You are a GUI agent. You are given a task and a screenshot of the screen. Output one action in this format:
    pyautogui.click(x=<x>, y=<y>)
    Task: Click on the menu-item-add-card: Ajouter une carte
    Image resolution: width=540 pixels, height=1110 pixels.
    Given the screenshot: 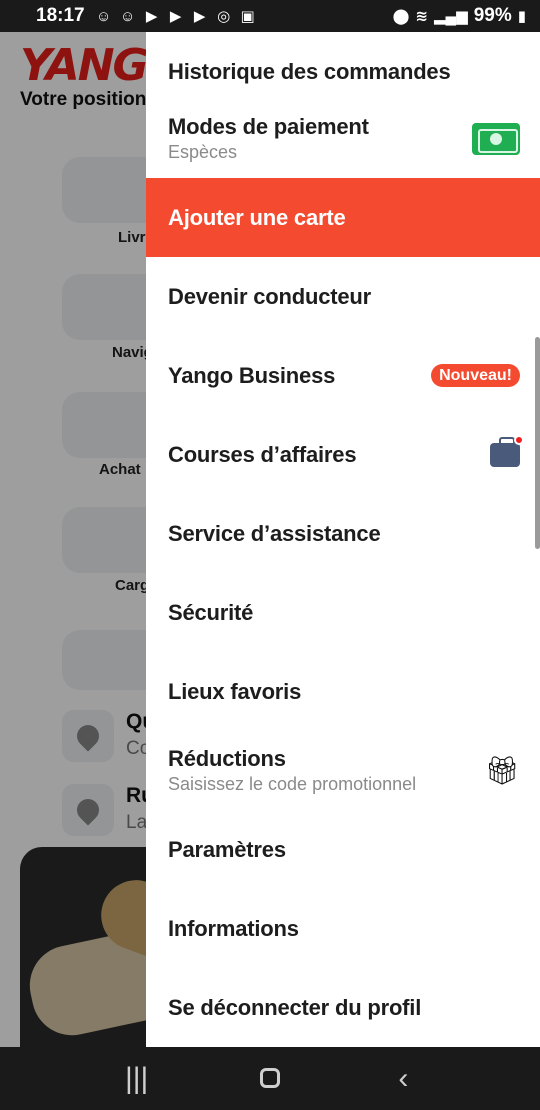 What is the action you would take?
    pyautogui.click(x=343, y=217)
    